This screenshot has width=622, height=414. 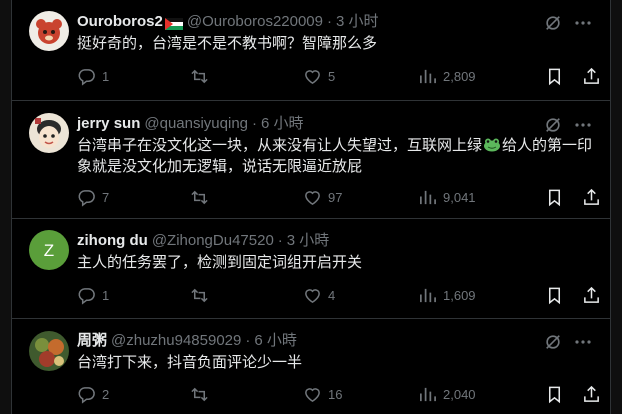 What do you see at coordinates (106, 197) in the screenshot?
I see `reply-count: 7` at bounding box center [106, 197].